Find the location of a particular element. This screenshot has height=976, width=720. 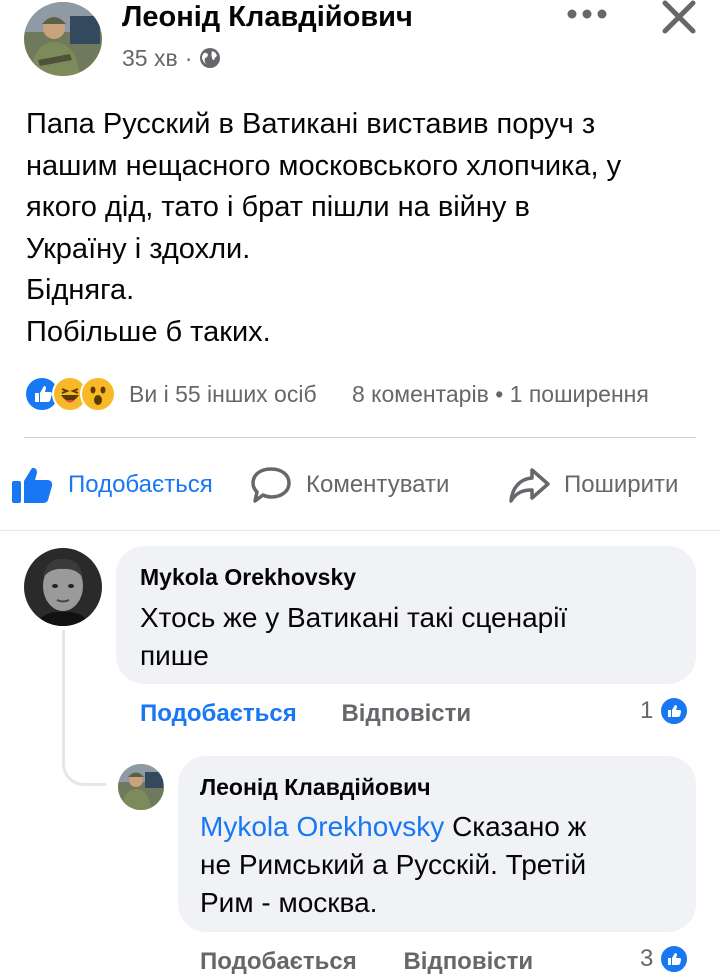

commenter-avatar is located at coordinates (63, 587).